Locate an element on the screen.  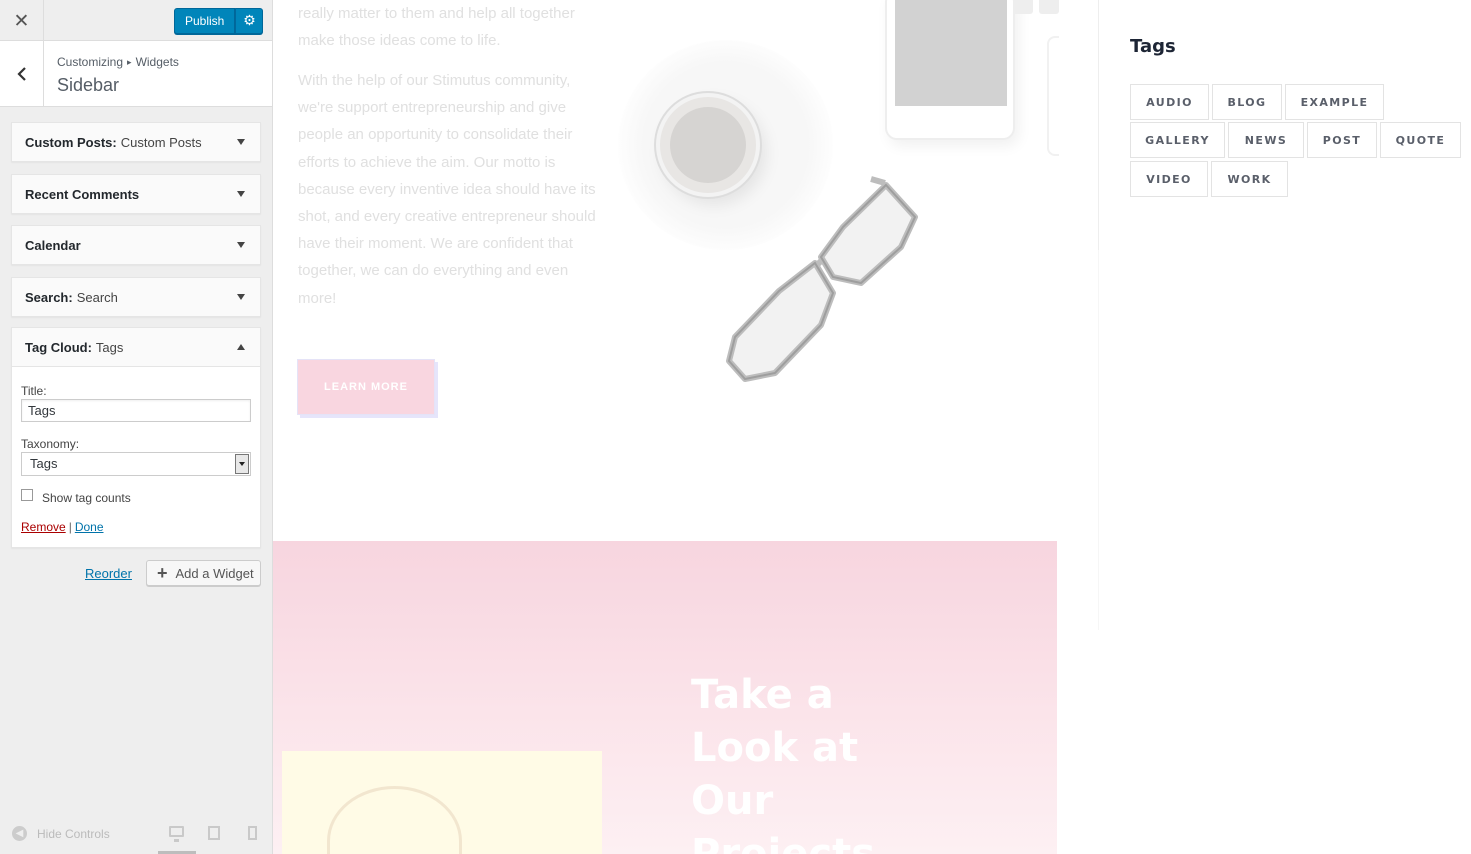
heading-line: Look at is located at coordinates (775, 748).